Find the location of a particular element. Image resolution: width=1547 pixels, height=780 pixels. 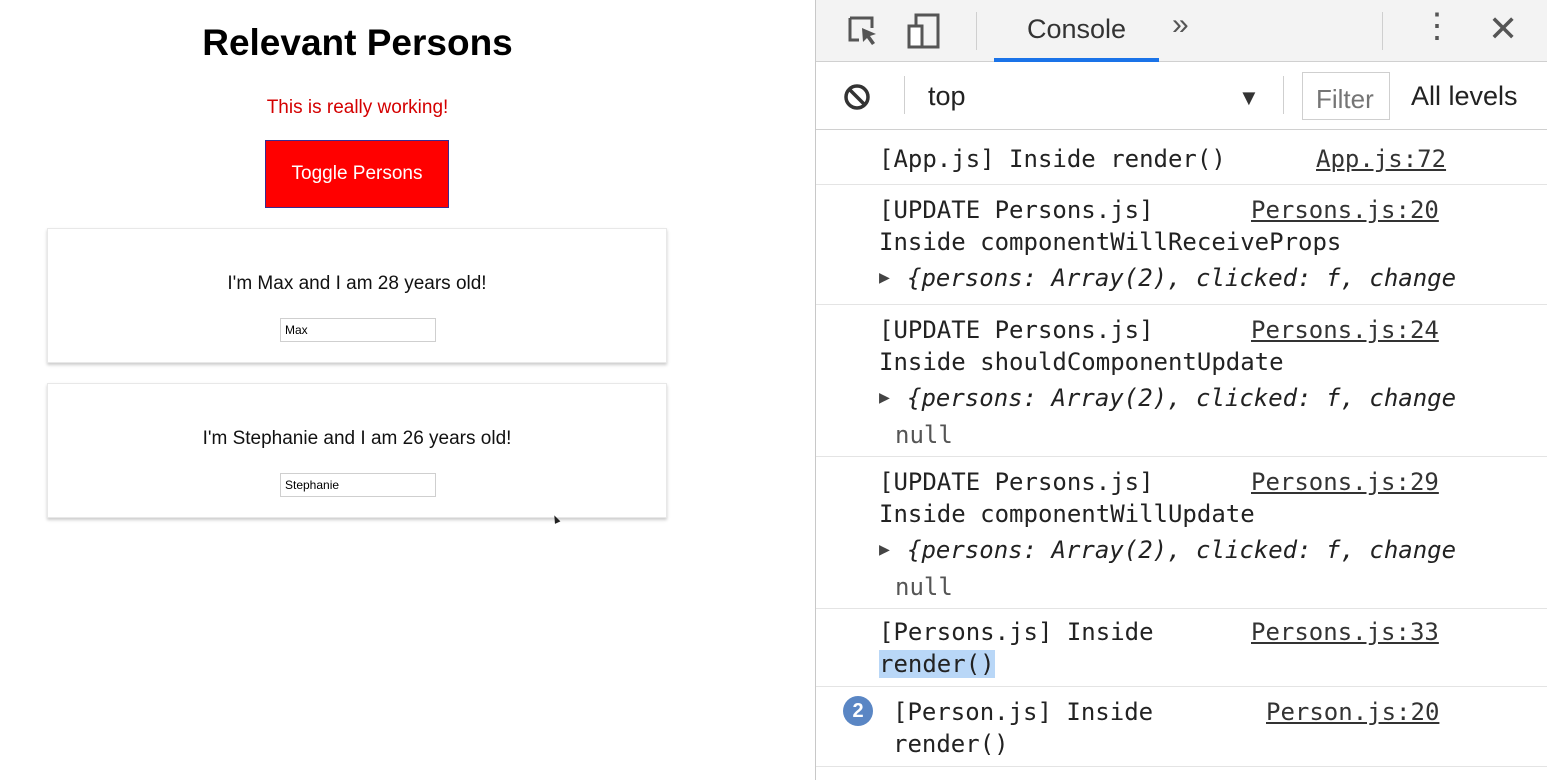

device-toolbar-icon is located at coordinates (924, 31).